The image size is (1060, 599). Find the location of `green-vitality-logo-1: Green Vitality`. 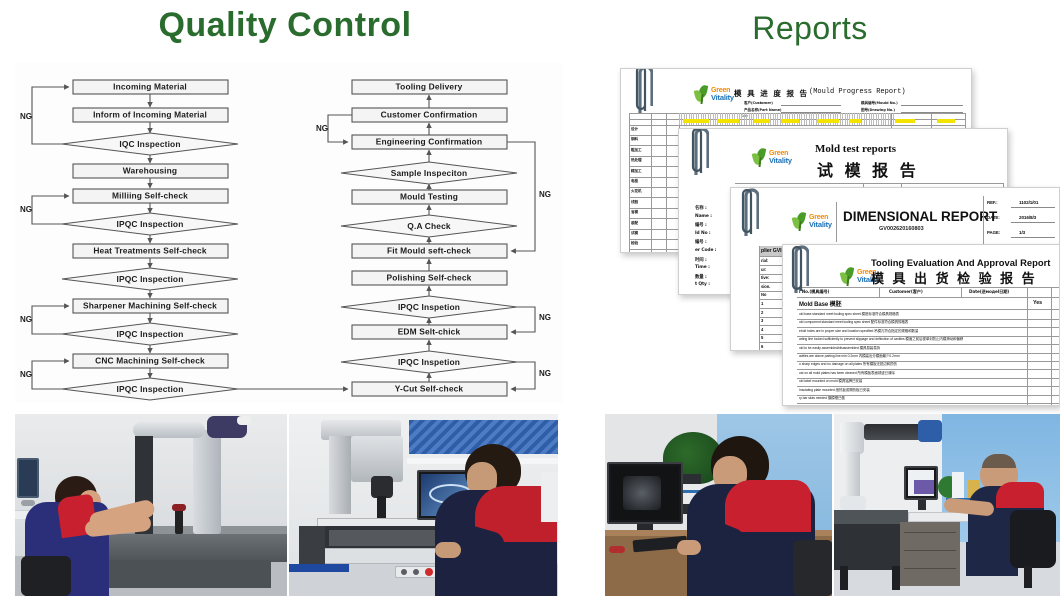

green-vitality-logo-1: Green Vitality is located at coordinates (713, 94).